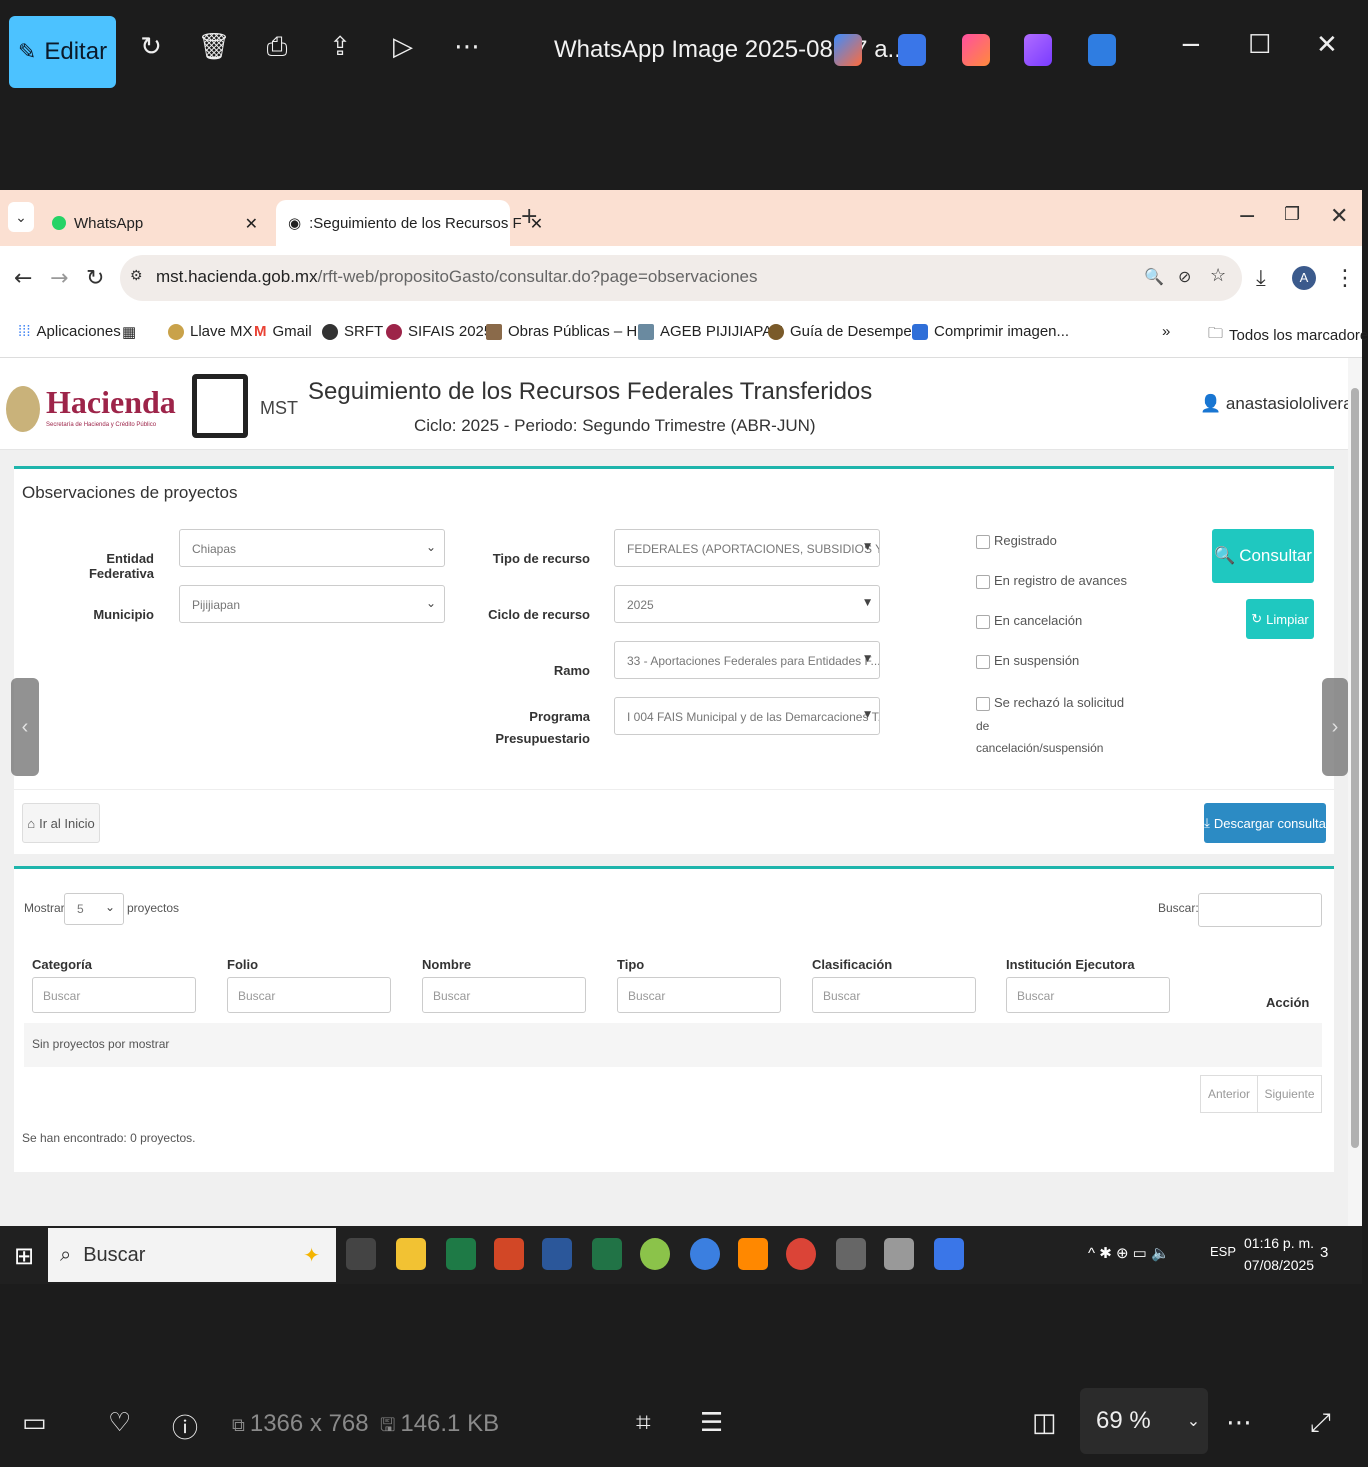 Image resolution: width=1368 pixels, height=1467 pixels. What do you see at coordinates (801, 1254) in the screenshot?
I see `chrome-icon` at bounding box center [801, 1254].